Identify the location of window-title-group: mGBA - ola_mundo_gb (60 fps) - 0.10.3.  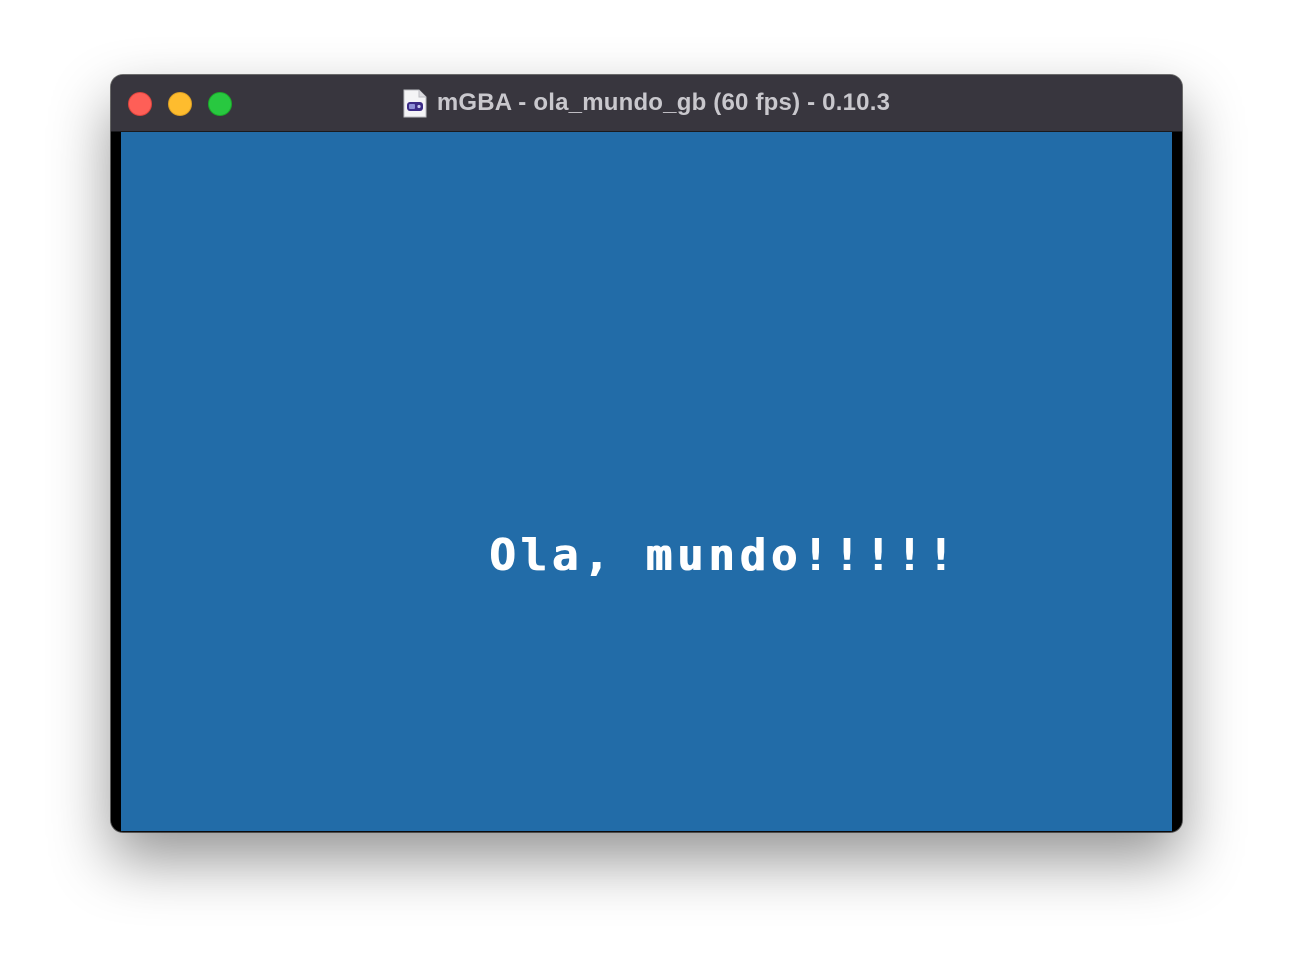
(646, 103).